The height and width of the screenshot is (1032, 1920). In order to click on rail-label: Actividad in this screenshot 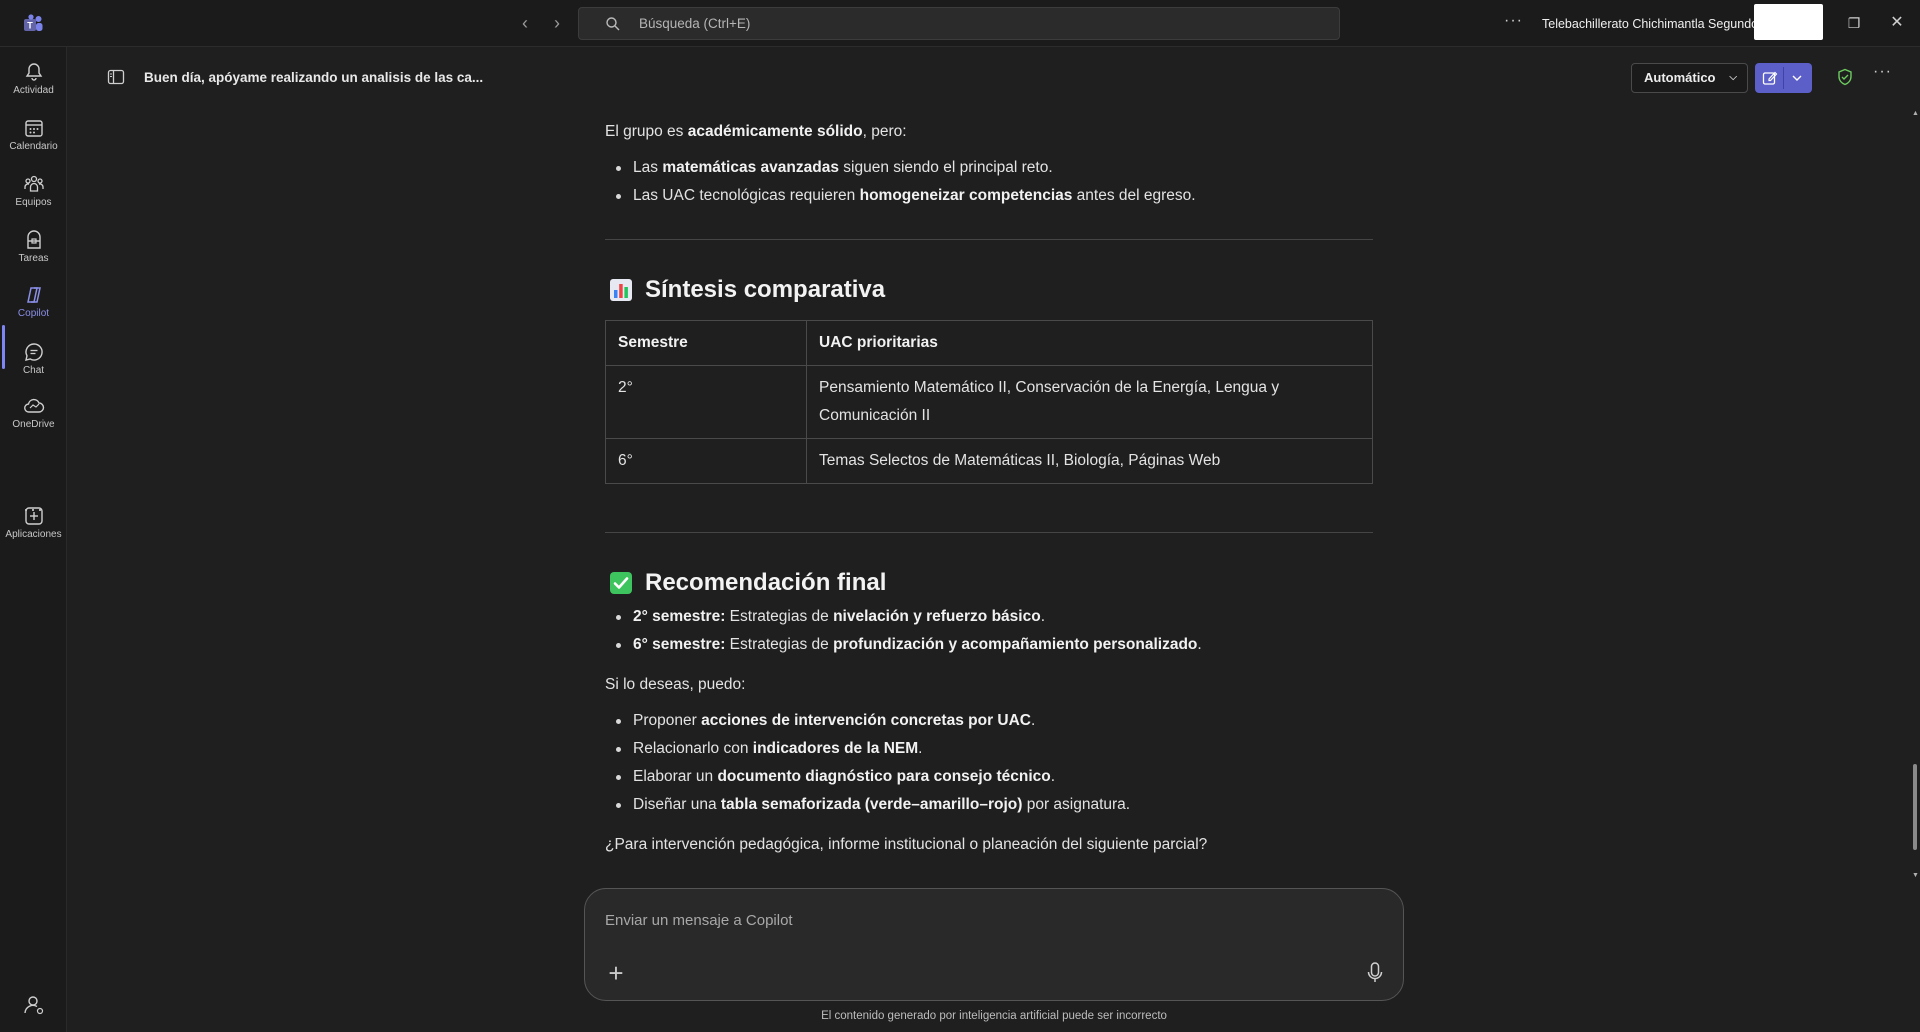, I will do `click(33, 90)`.